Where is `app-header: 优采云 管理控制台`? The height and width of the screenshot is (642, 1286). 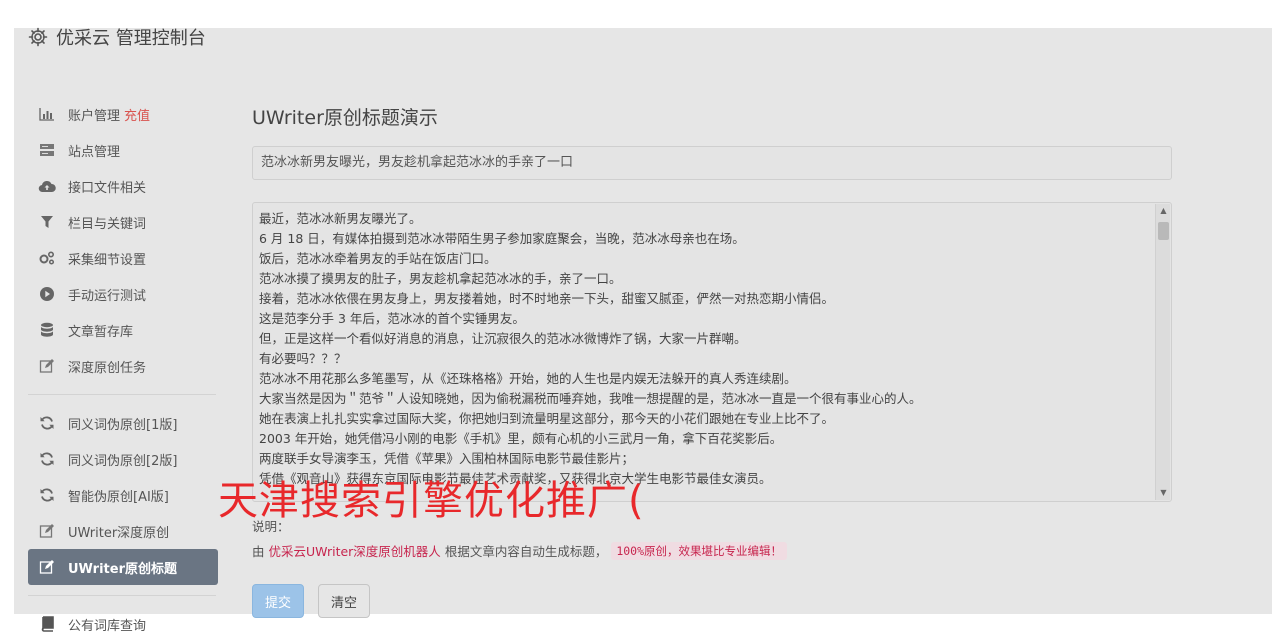 app-header: 优采云 管理控制台 is located at coordinates (117, 37).